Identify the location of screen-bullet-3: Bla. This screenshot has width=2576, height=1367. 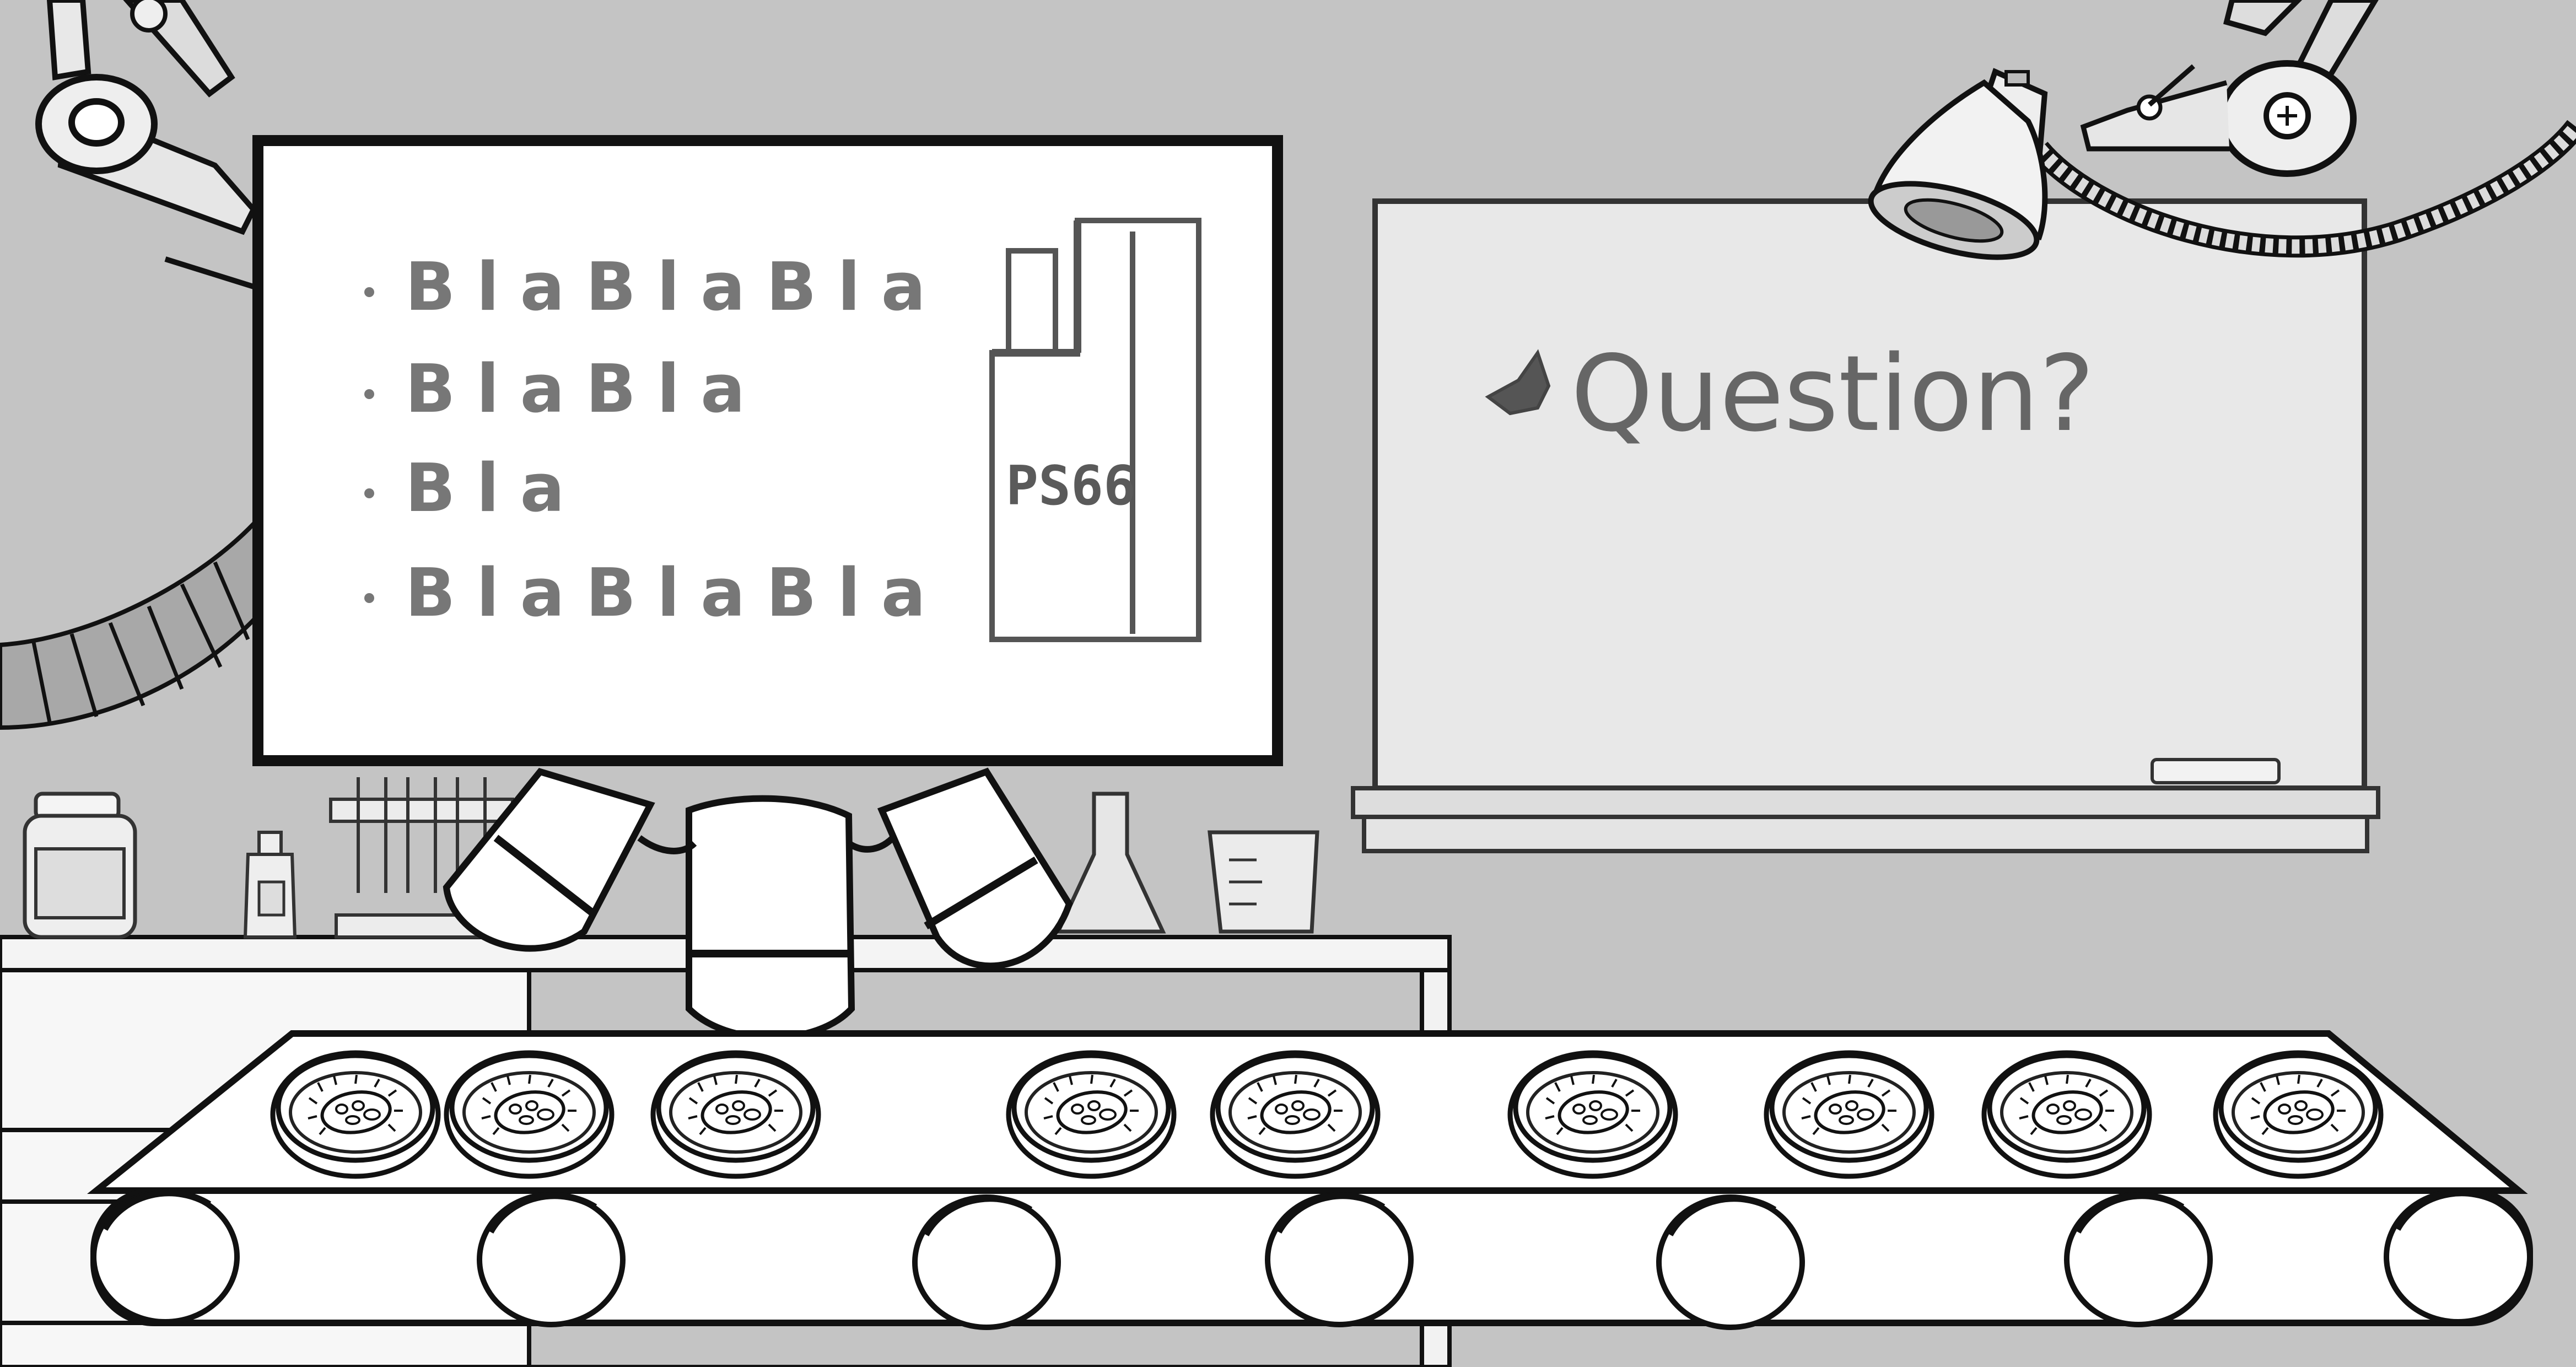
(495, 489).